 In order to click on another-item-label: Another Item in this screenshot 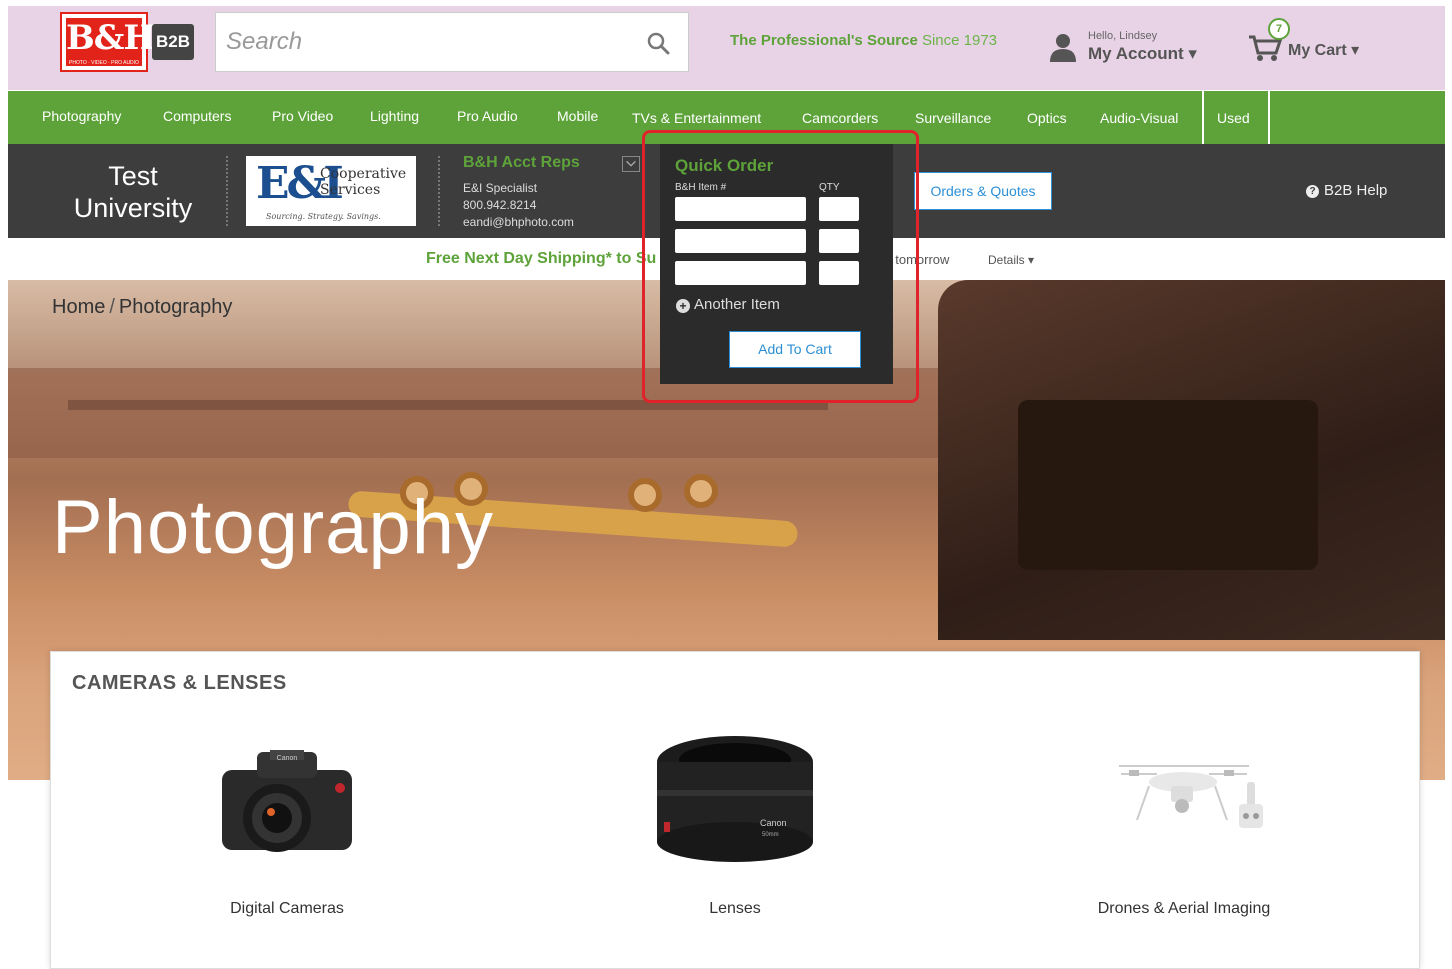, I will do `click(737, 304)`.